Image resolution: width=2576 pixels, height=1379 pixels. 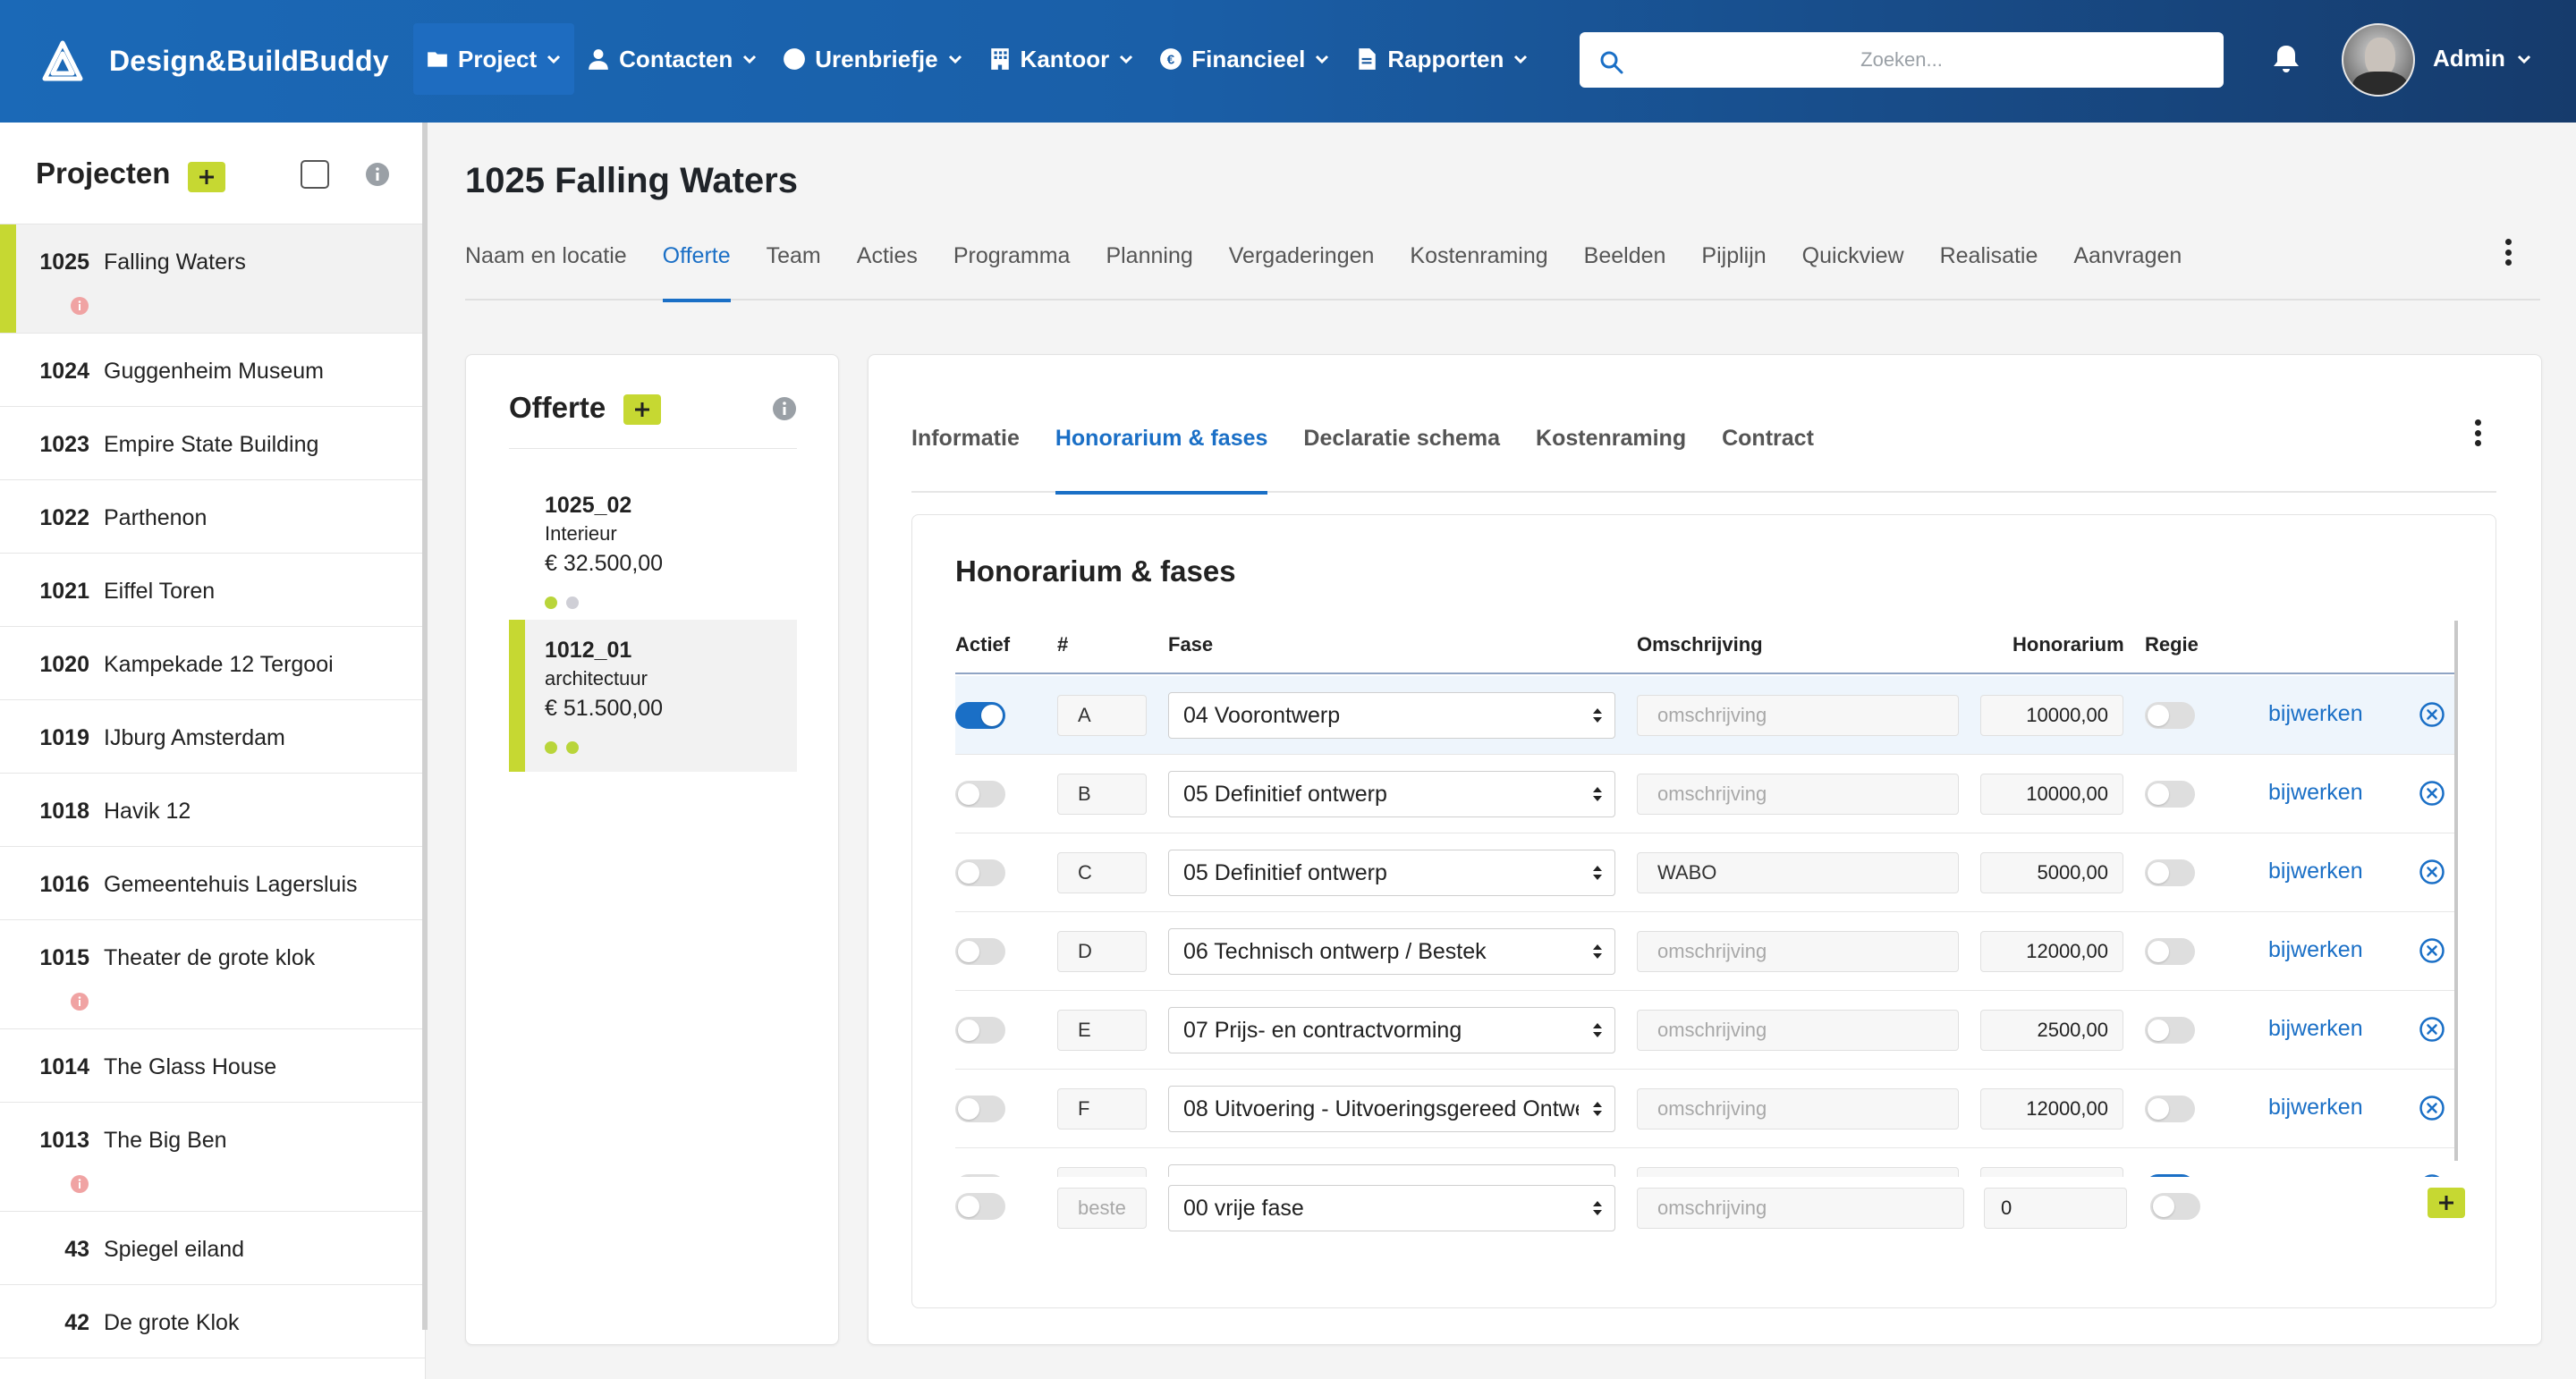 What do you see at coordinates (965, 448) in the screenshot?
I see `subtab-item: Informatie` at bounding box center [965, 448].